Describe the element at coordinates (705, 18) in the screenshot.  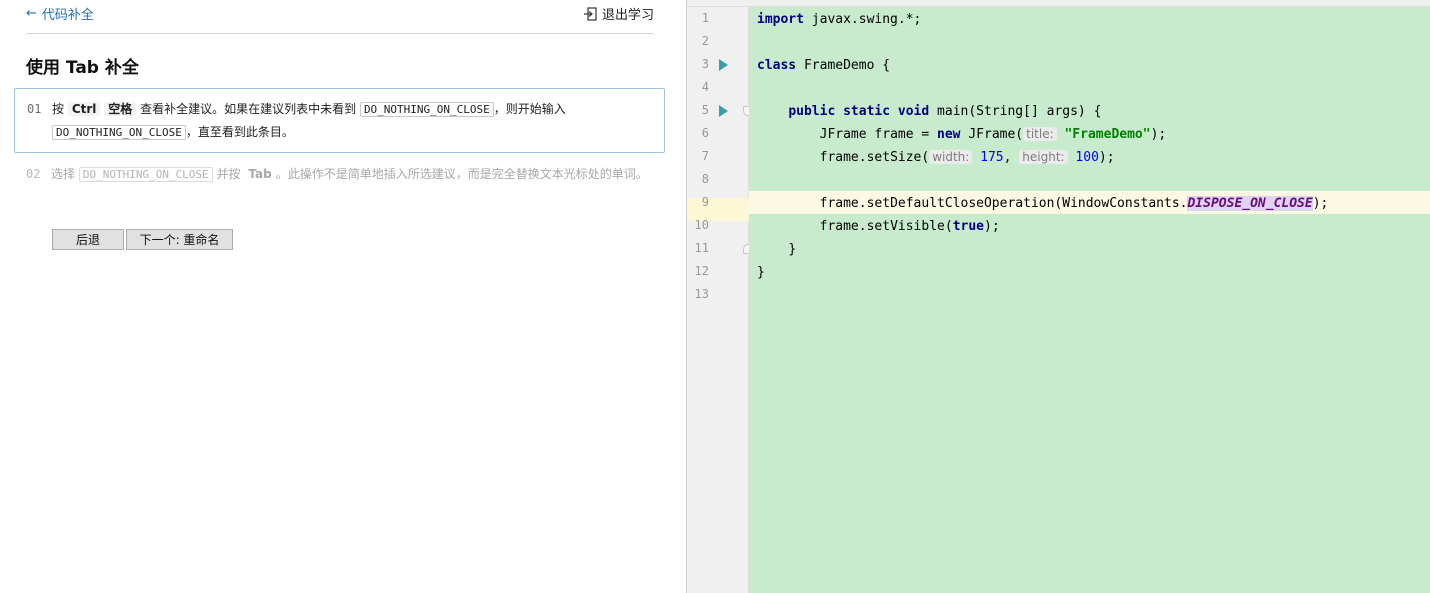
I see `line-number: 1` at that location.